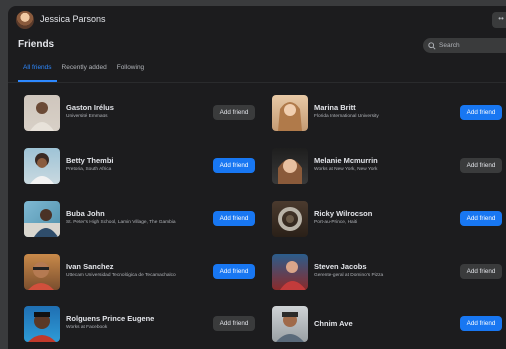 Image resolution: width=506 pixels, height=349 pixels. I want to click on friend-name: Ricky Wilrocson, so click(343, 213).